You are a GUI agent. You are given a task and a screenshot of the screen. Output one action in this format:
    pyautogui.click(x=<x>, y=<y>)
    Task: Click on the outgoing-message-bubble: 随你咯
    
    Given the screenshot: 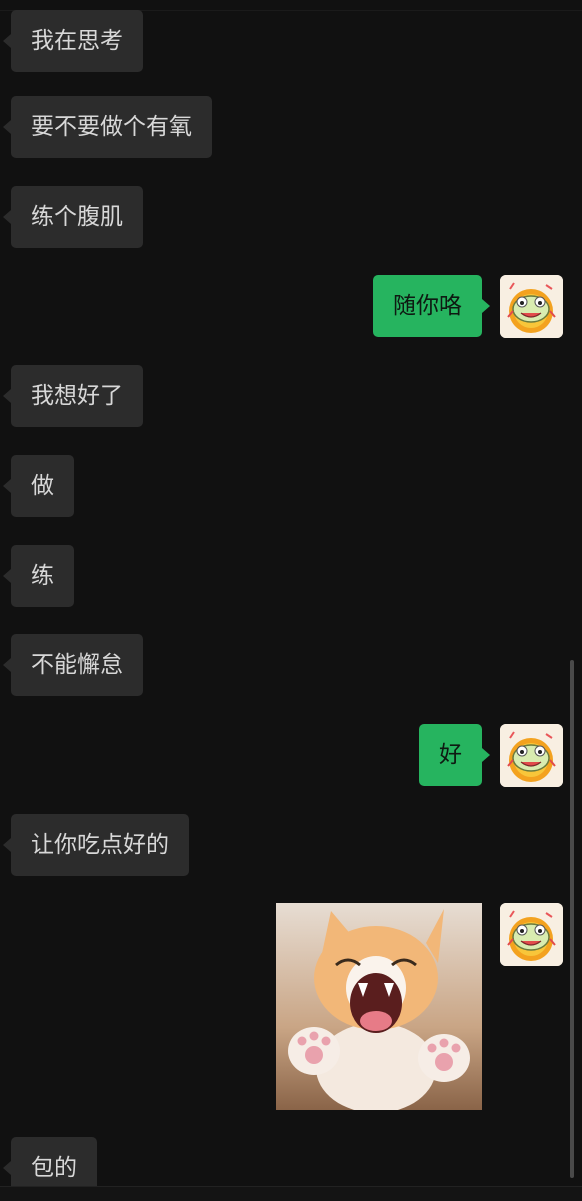 What is the action you would take?
    pyautogui.click(x=431, y=306)
    